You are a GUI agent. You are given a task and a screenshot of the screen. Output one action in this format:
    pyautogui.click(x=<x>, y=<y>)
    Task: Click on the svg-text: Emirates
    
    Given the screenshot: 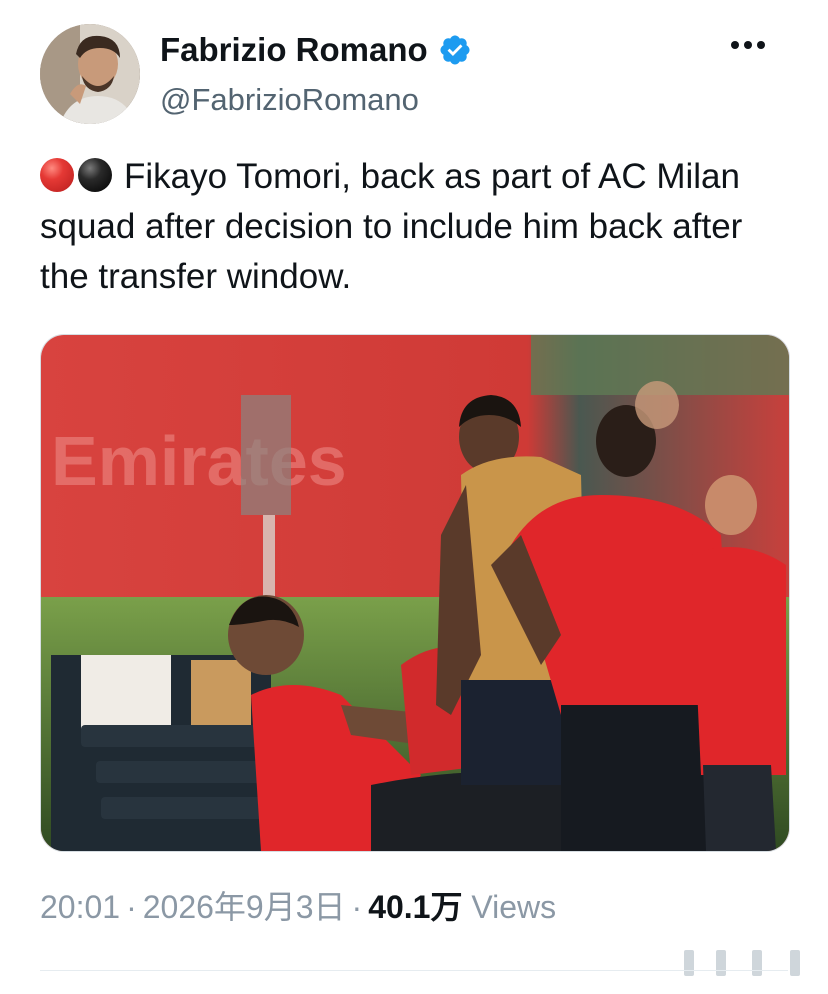 What is the action you would take?
    pyautogui.click(x=199, y=461)
    